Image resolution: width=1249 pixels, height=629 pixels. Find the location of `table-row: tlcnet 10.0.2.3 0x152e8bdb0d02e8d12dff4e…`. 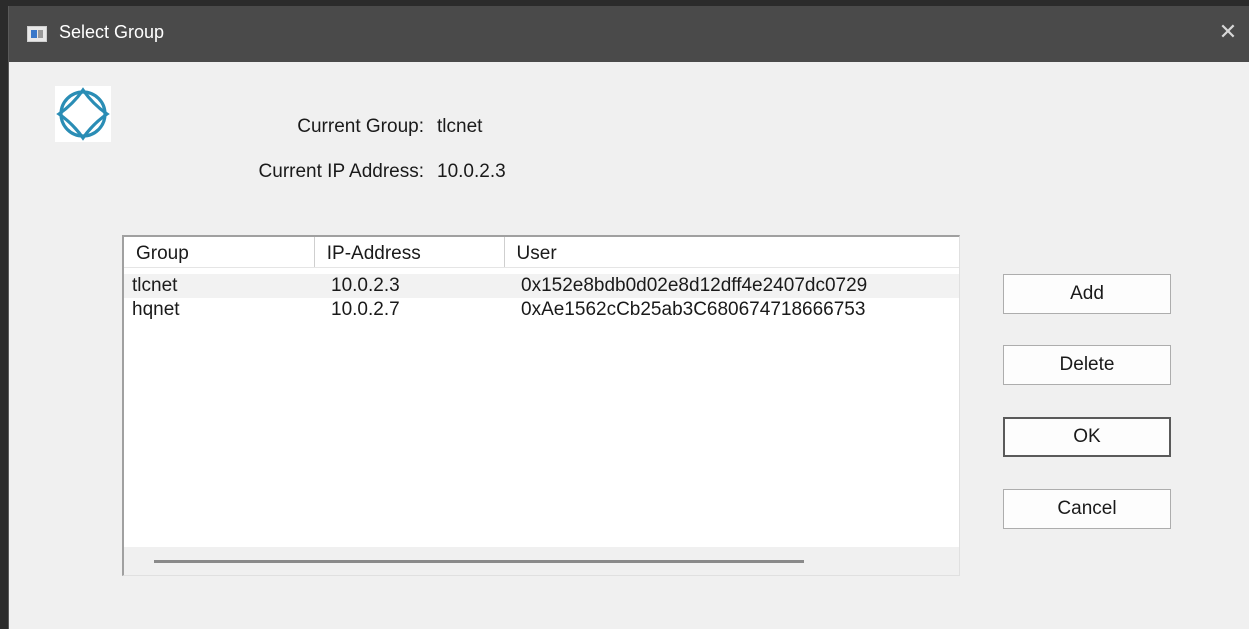

table-row: tlcnet 10.0.2.3 0x152e8bdb0d02e8d12dff4e… is located at coordinates (541, 286).